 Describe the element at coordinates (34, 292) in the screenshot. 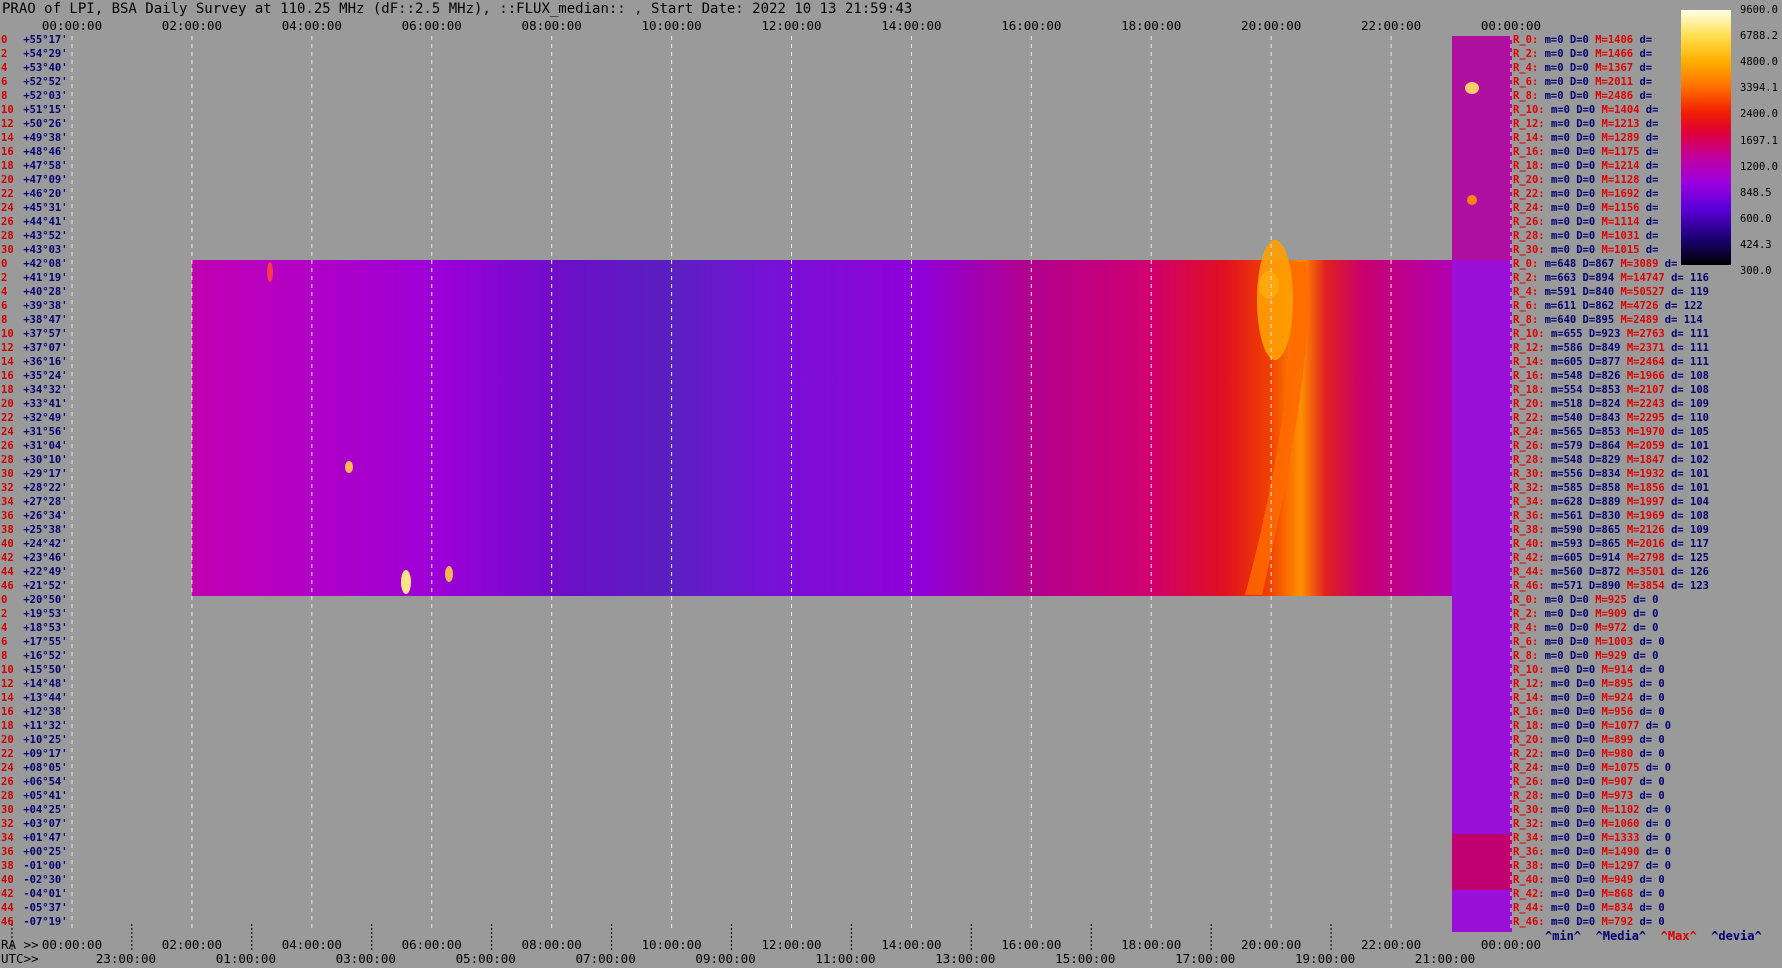

I see `row-label: 4 +40°28'` at that location.